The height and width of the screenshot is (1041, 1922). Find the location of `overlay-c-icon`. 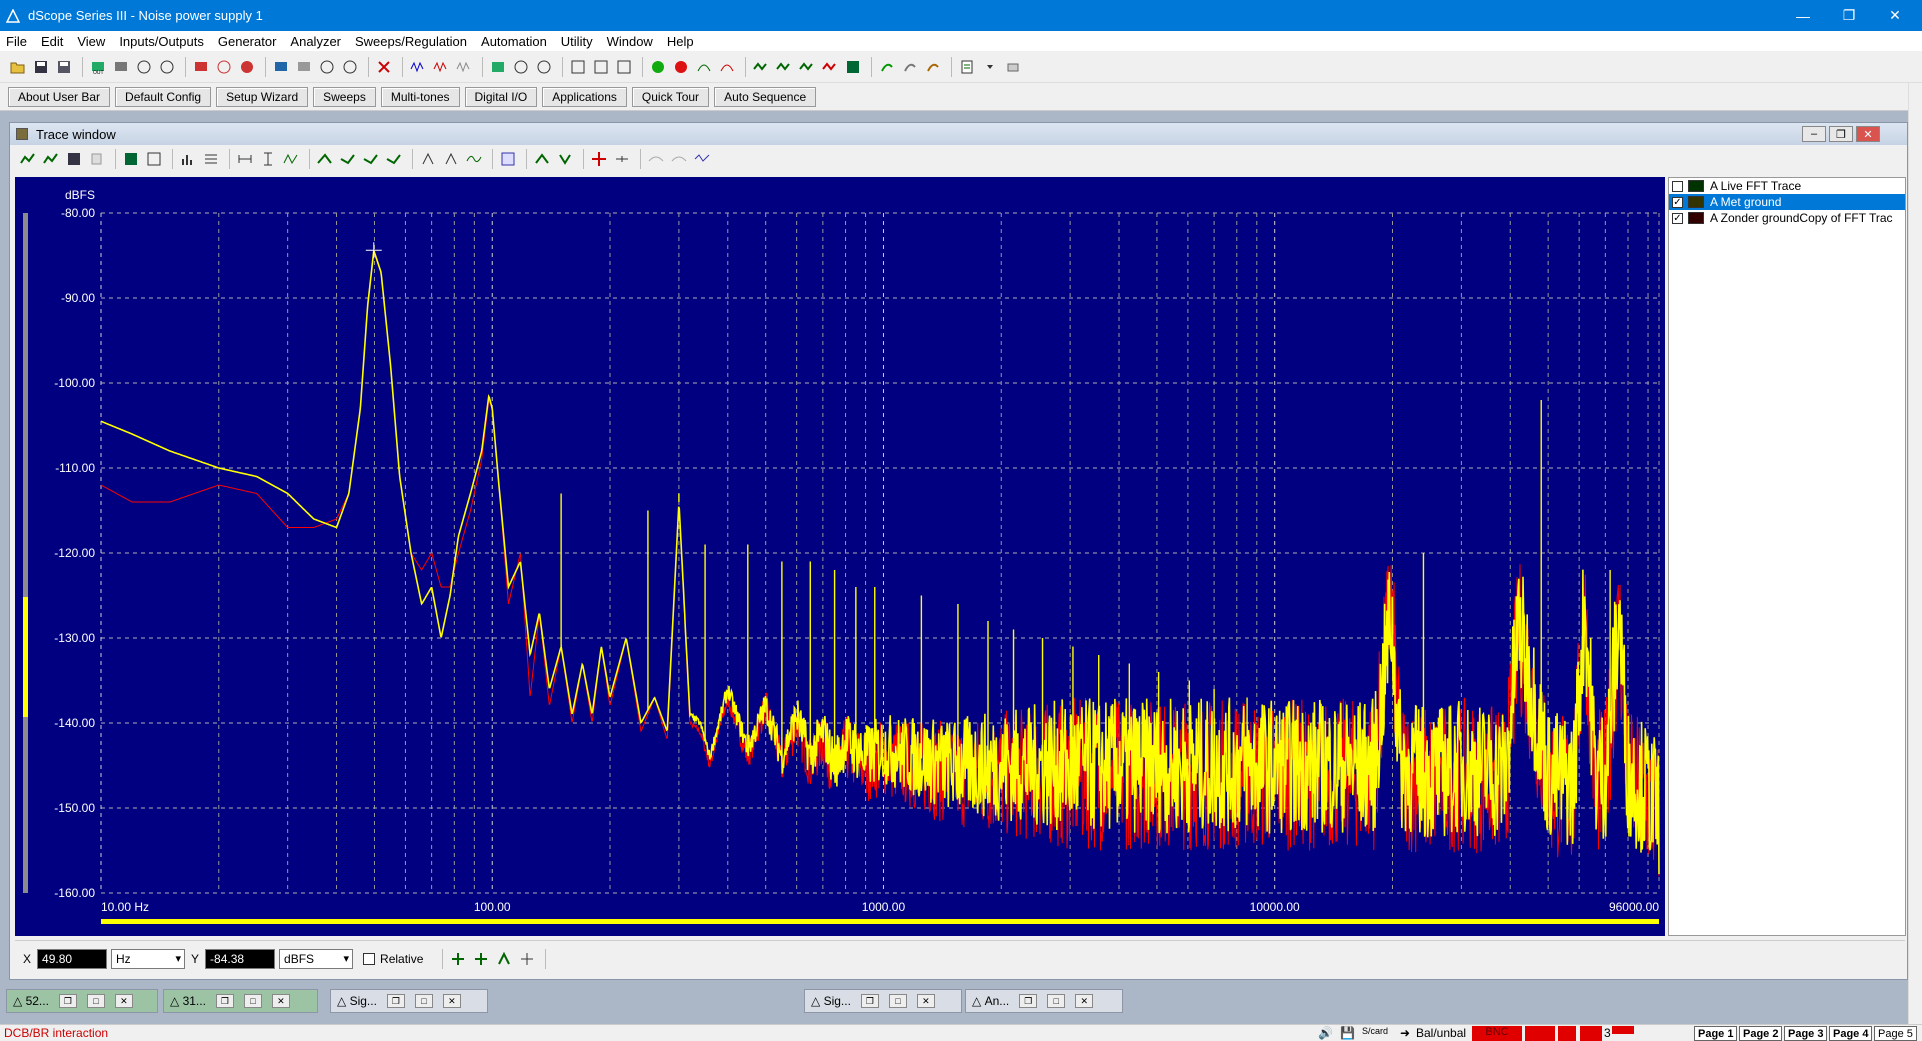

overlay-c-icon is located at coordinates (702, 159).